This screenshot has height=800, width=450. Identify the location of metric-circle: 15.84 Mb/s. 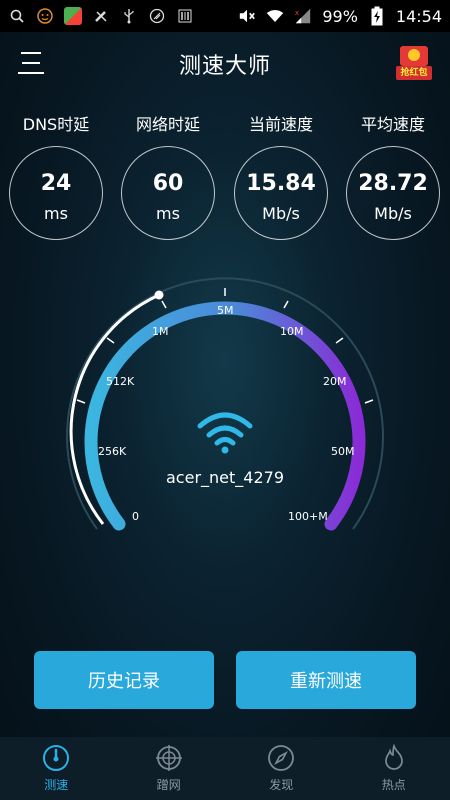
(281, 193).